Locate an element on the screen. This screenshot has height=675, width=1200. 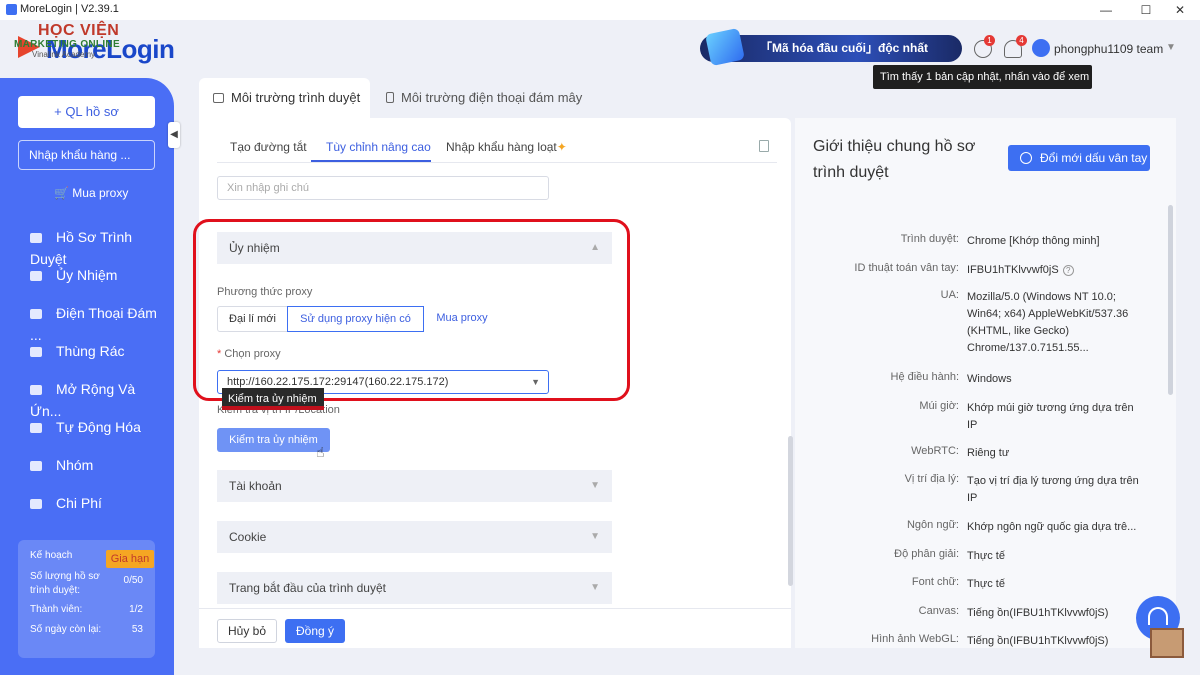
new-profile-button: + QL hồ sơ is located at coordinates (86, 112).